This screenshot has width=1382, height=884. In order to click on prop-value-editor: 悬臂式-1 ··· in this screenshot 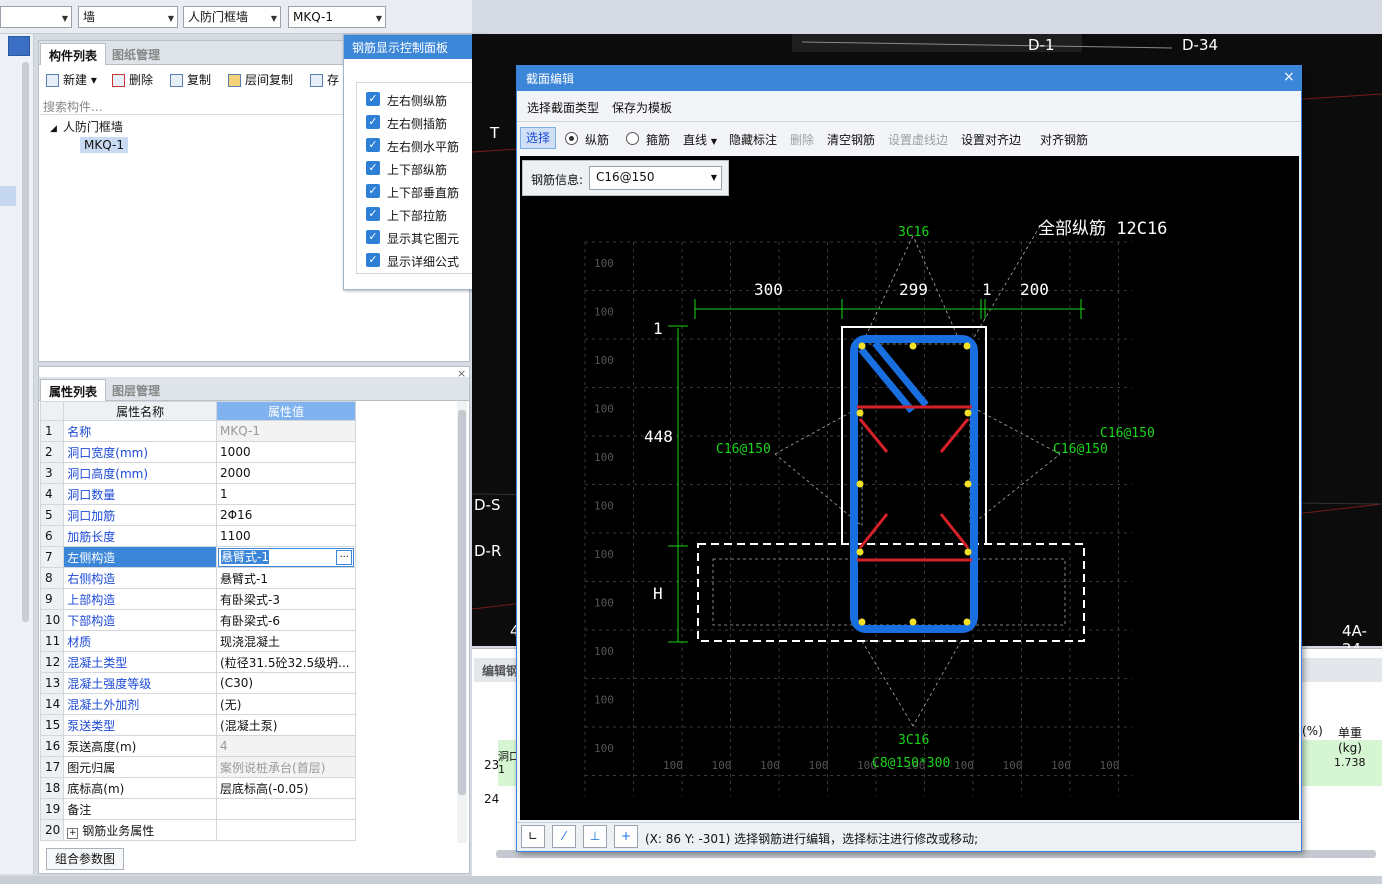, I will do `click(286, 557)`.